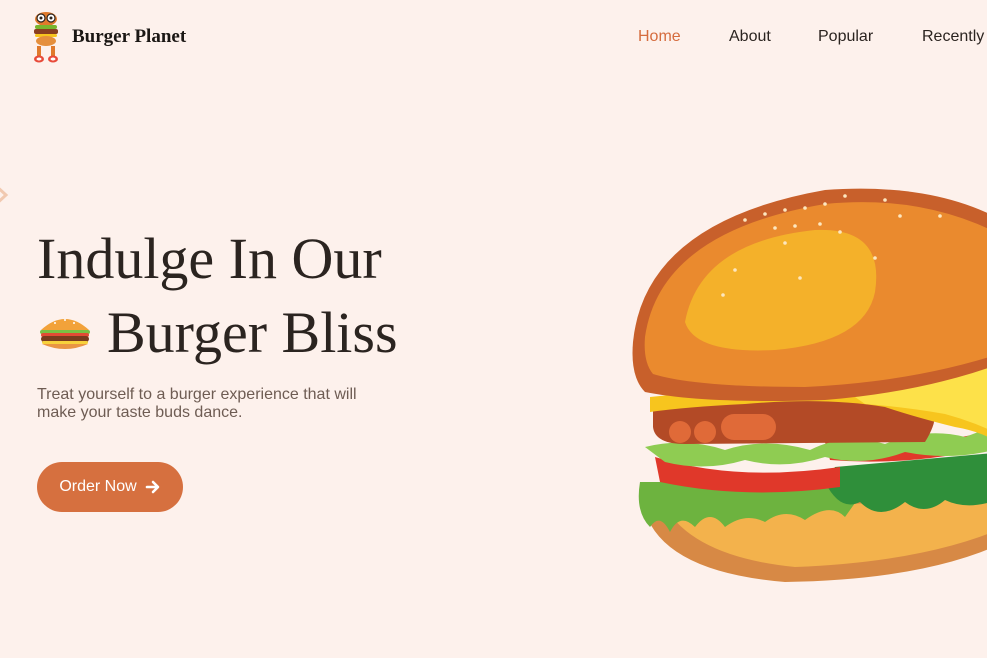 This screenshot has width=987, height=658. Describe the element at coordinates (129, 37) in the screenshot. I see `brand-name: Burger Planet` at that location.